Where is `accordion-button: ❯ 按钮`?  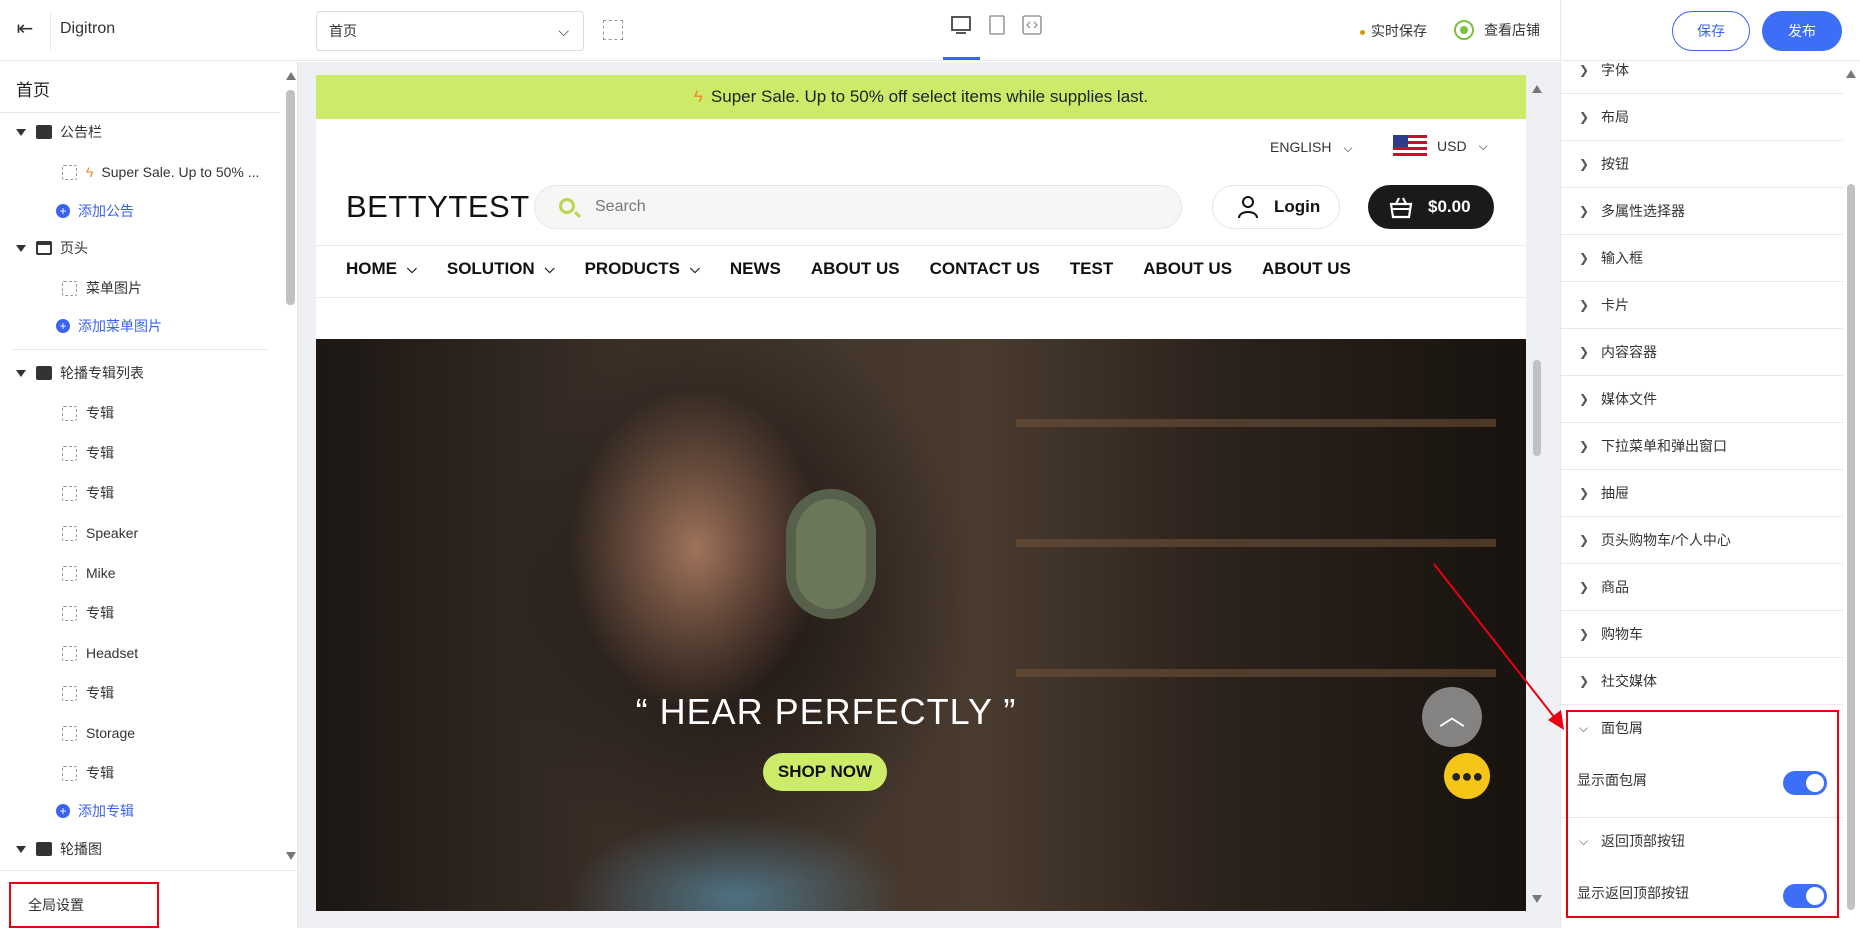
accordion-button: ❯ 按钮 is located at coordinates (1702, 164).